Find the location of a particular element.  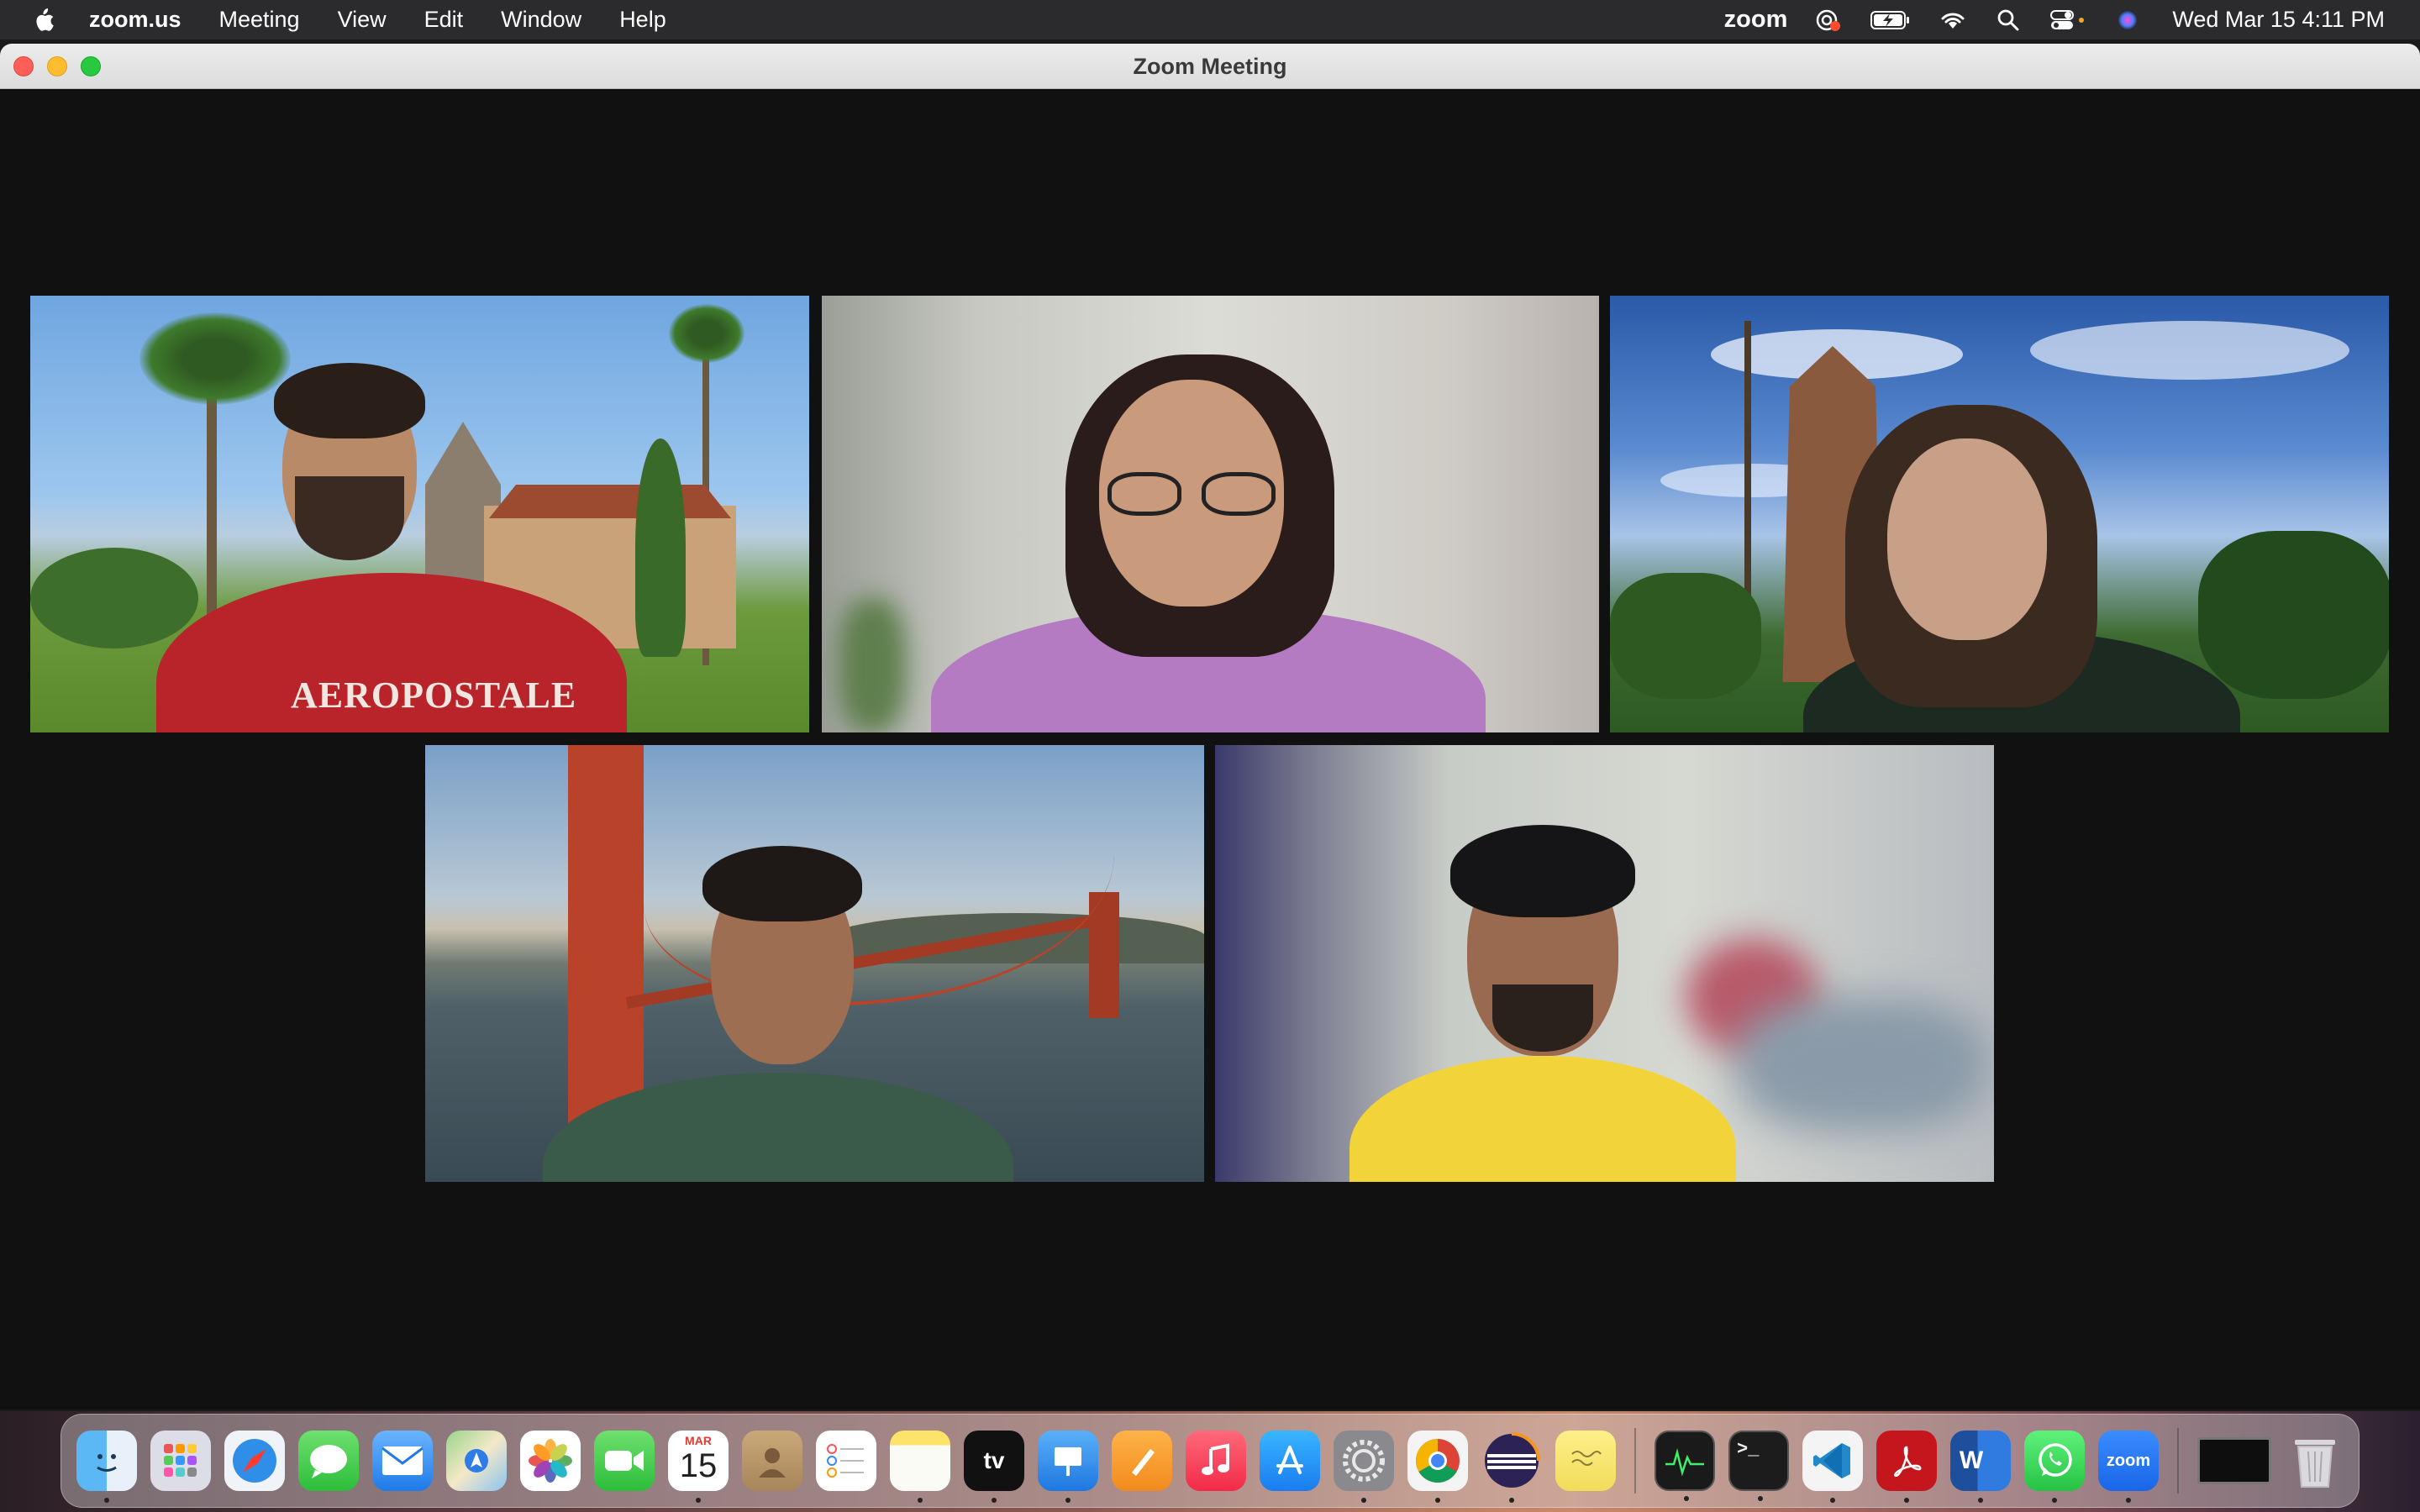

menu-help: Help is located at coordinates (643, 20).